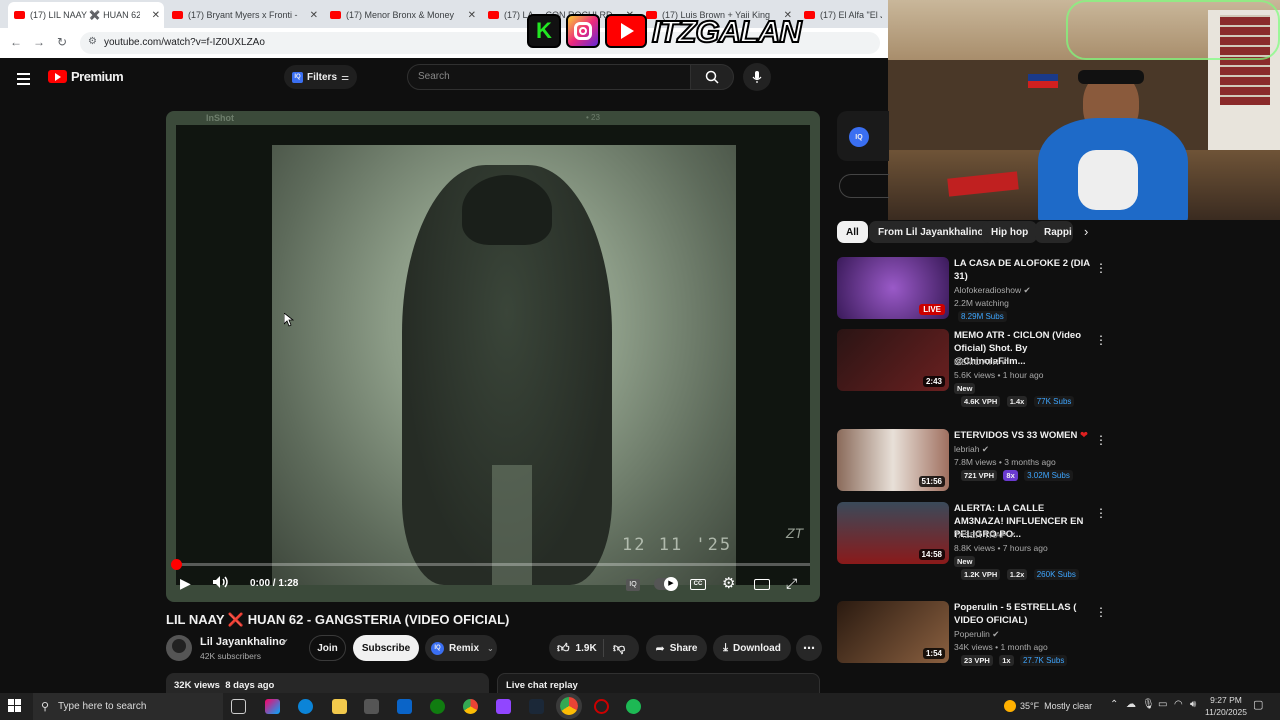  Describe the element at coordinates (728, 583) in the screenshot. I see `settings-icon: ⚙` at that location.